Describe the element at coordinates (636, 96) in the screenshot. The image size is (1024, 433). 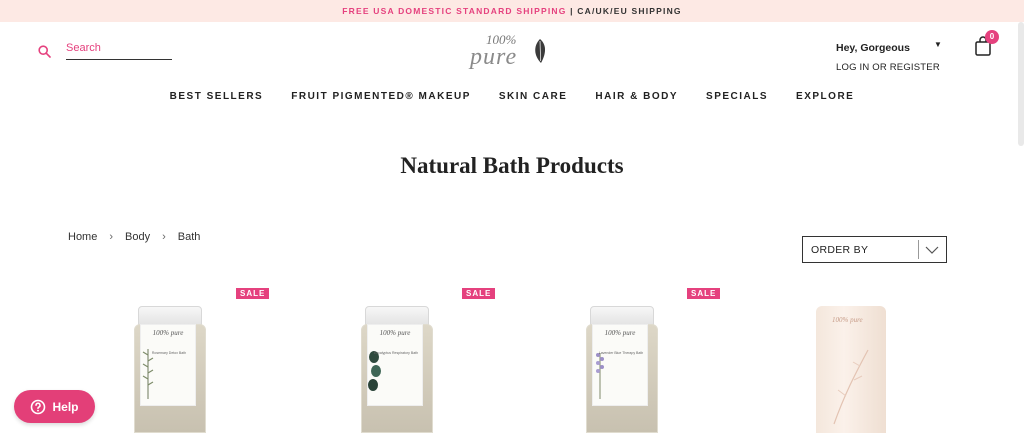
I see `nav-hair-body: HAIR & BODY` at that location.